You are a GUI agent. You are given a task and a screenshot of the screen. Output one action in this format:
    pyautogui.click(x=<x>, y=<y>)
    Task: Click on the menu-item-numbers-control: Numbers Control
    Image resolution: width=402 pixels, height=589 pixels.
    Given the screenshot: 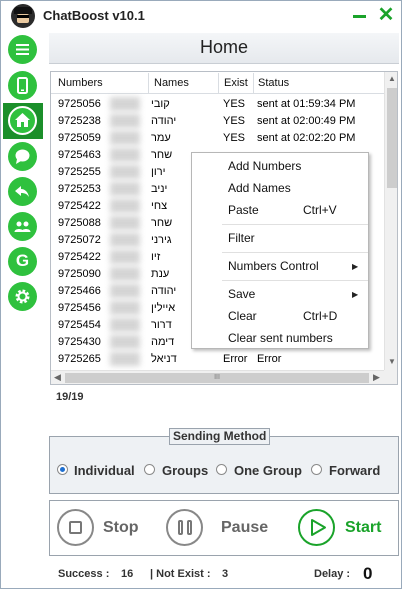 What is the action you would take?
    pyautogui.click(x=273, y=266)
    